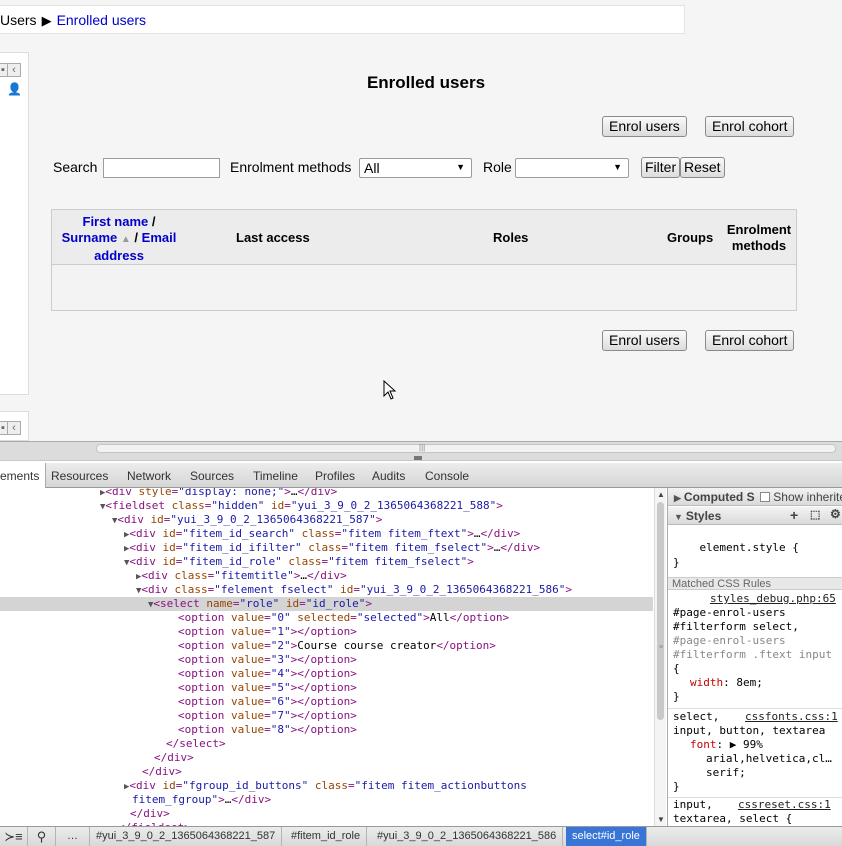 The image size is (842, 846). What do you see at coordinates (18, 20) in the screenshot?
I see `breadcrumb-users: Users` at bounding box center [18, 20].